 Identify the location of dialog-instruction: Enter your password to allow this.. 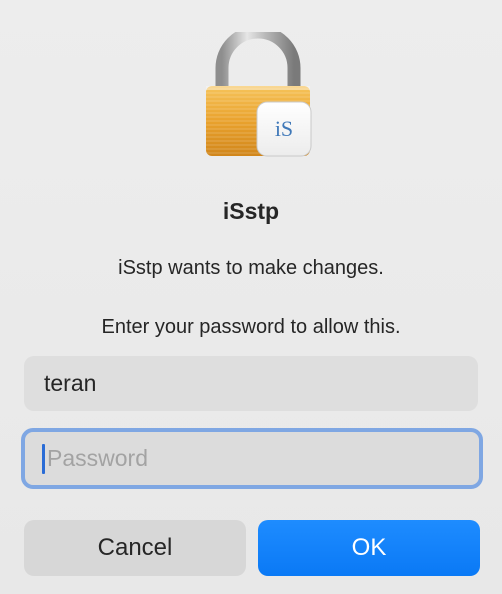
(251, 327).